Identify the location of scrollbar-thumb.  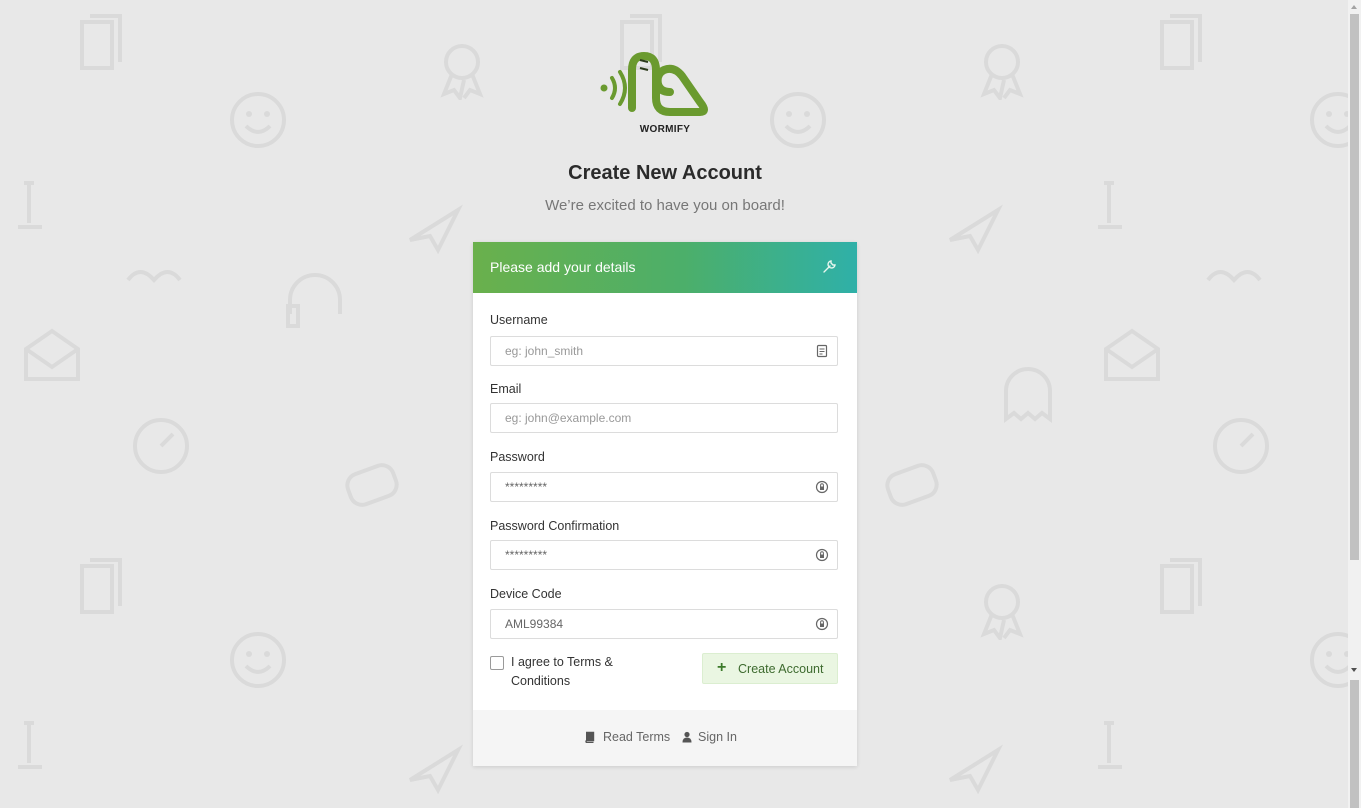
(1354, 287).